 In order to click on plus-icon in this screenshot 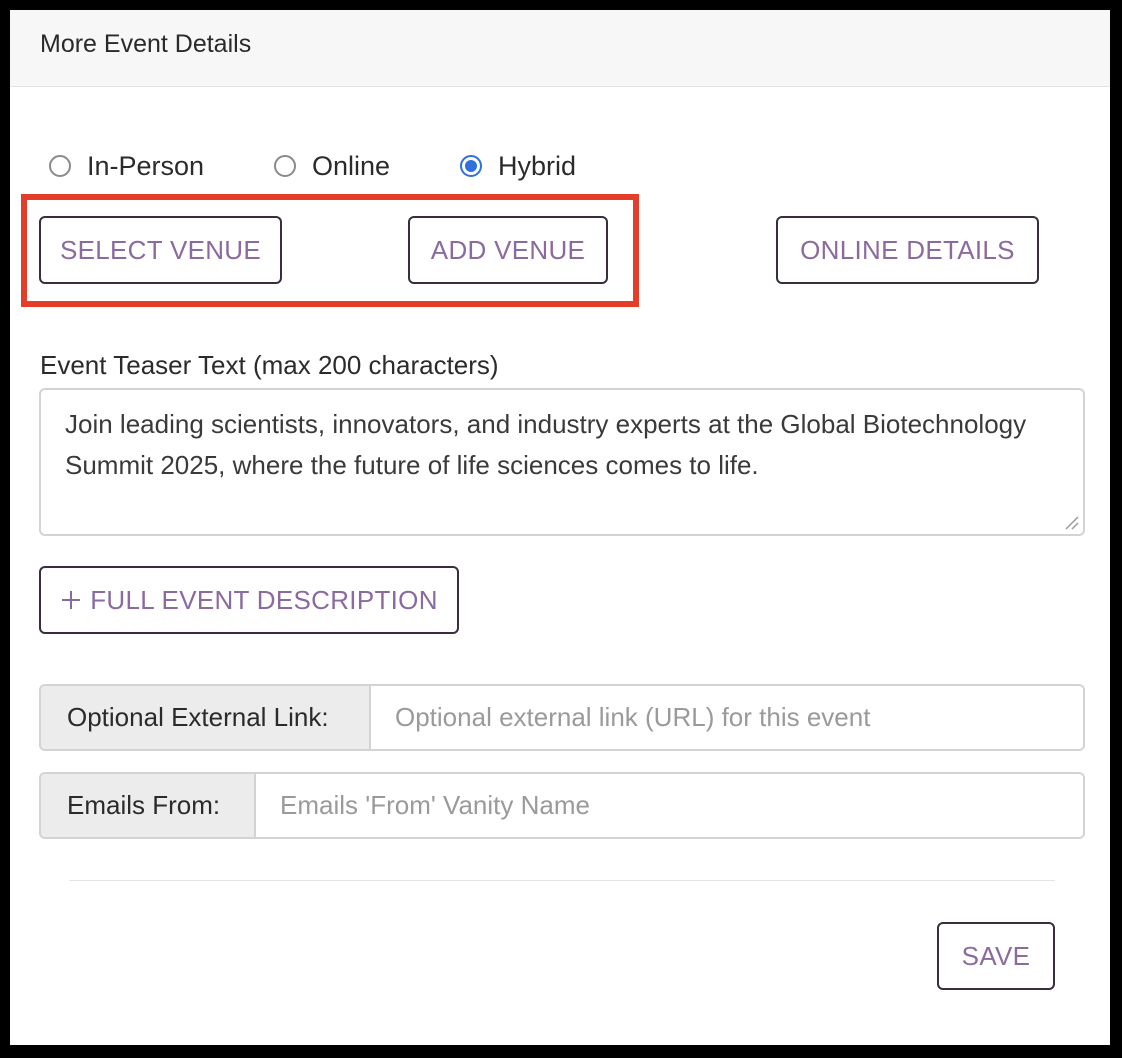, I will do `click(71, 600)`.